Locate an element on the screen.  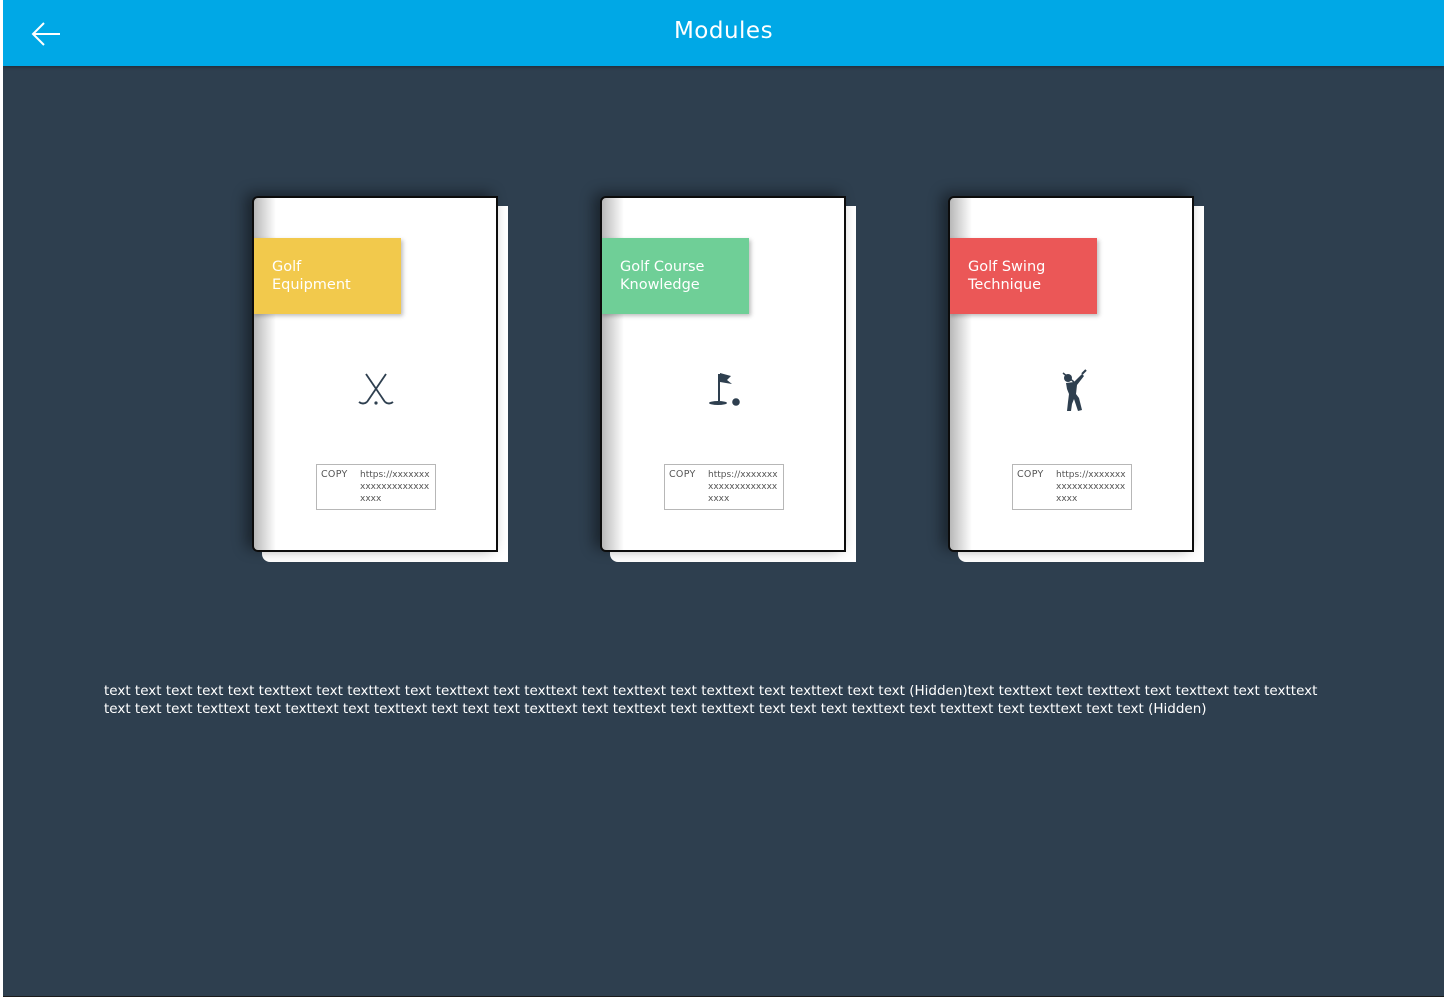
top-bar: Modules is located at coordinates (723, 33).